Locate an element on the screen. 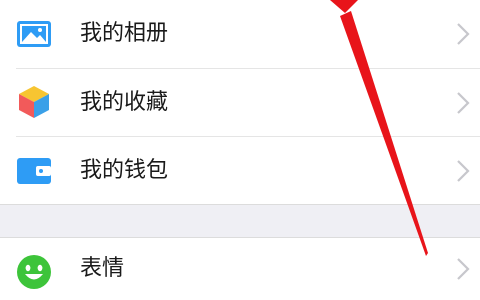 This screenshot has width=480, height=300. emoji-smiley-icon is located at coordinates (34, 272).